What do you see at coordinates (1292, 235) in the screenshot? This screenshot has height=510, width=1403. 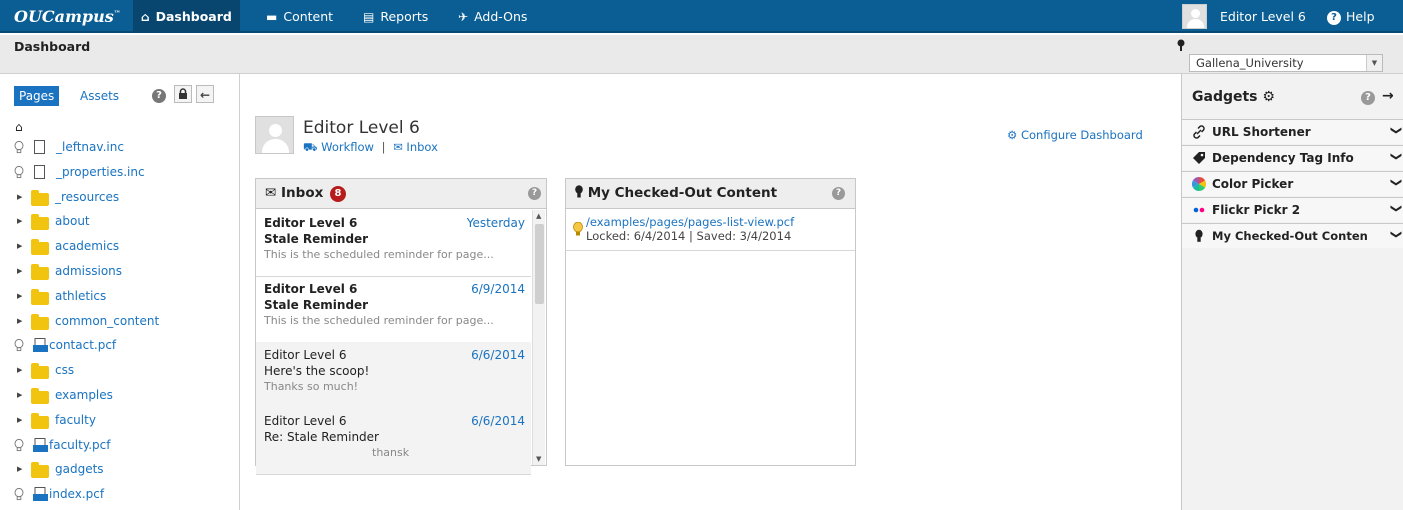 I see `gadget-item: My Checked-Out Conten ❯` at bounding box center [1292, 235].